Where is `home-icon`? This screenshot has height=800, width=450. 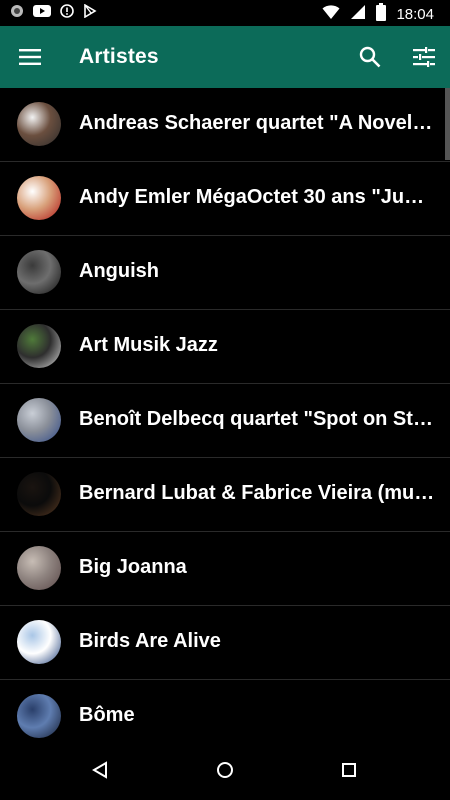
home-icon is located at coordinates (225, 770).